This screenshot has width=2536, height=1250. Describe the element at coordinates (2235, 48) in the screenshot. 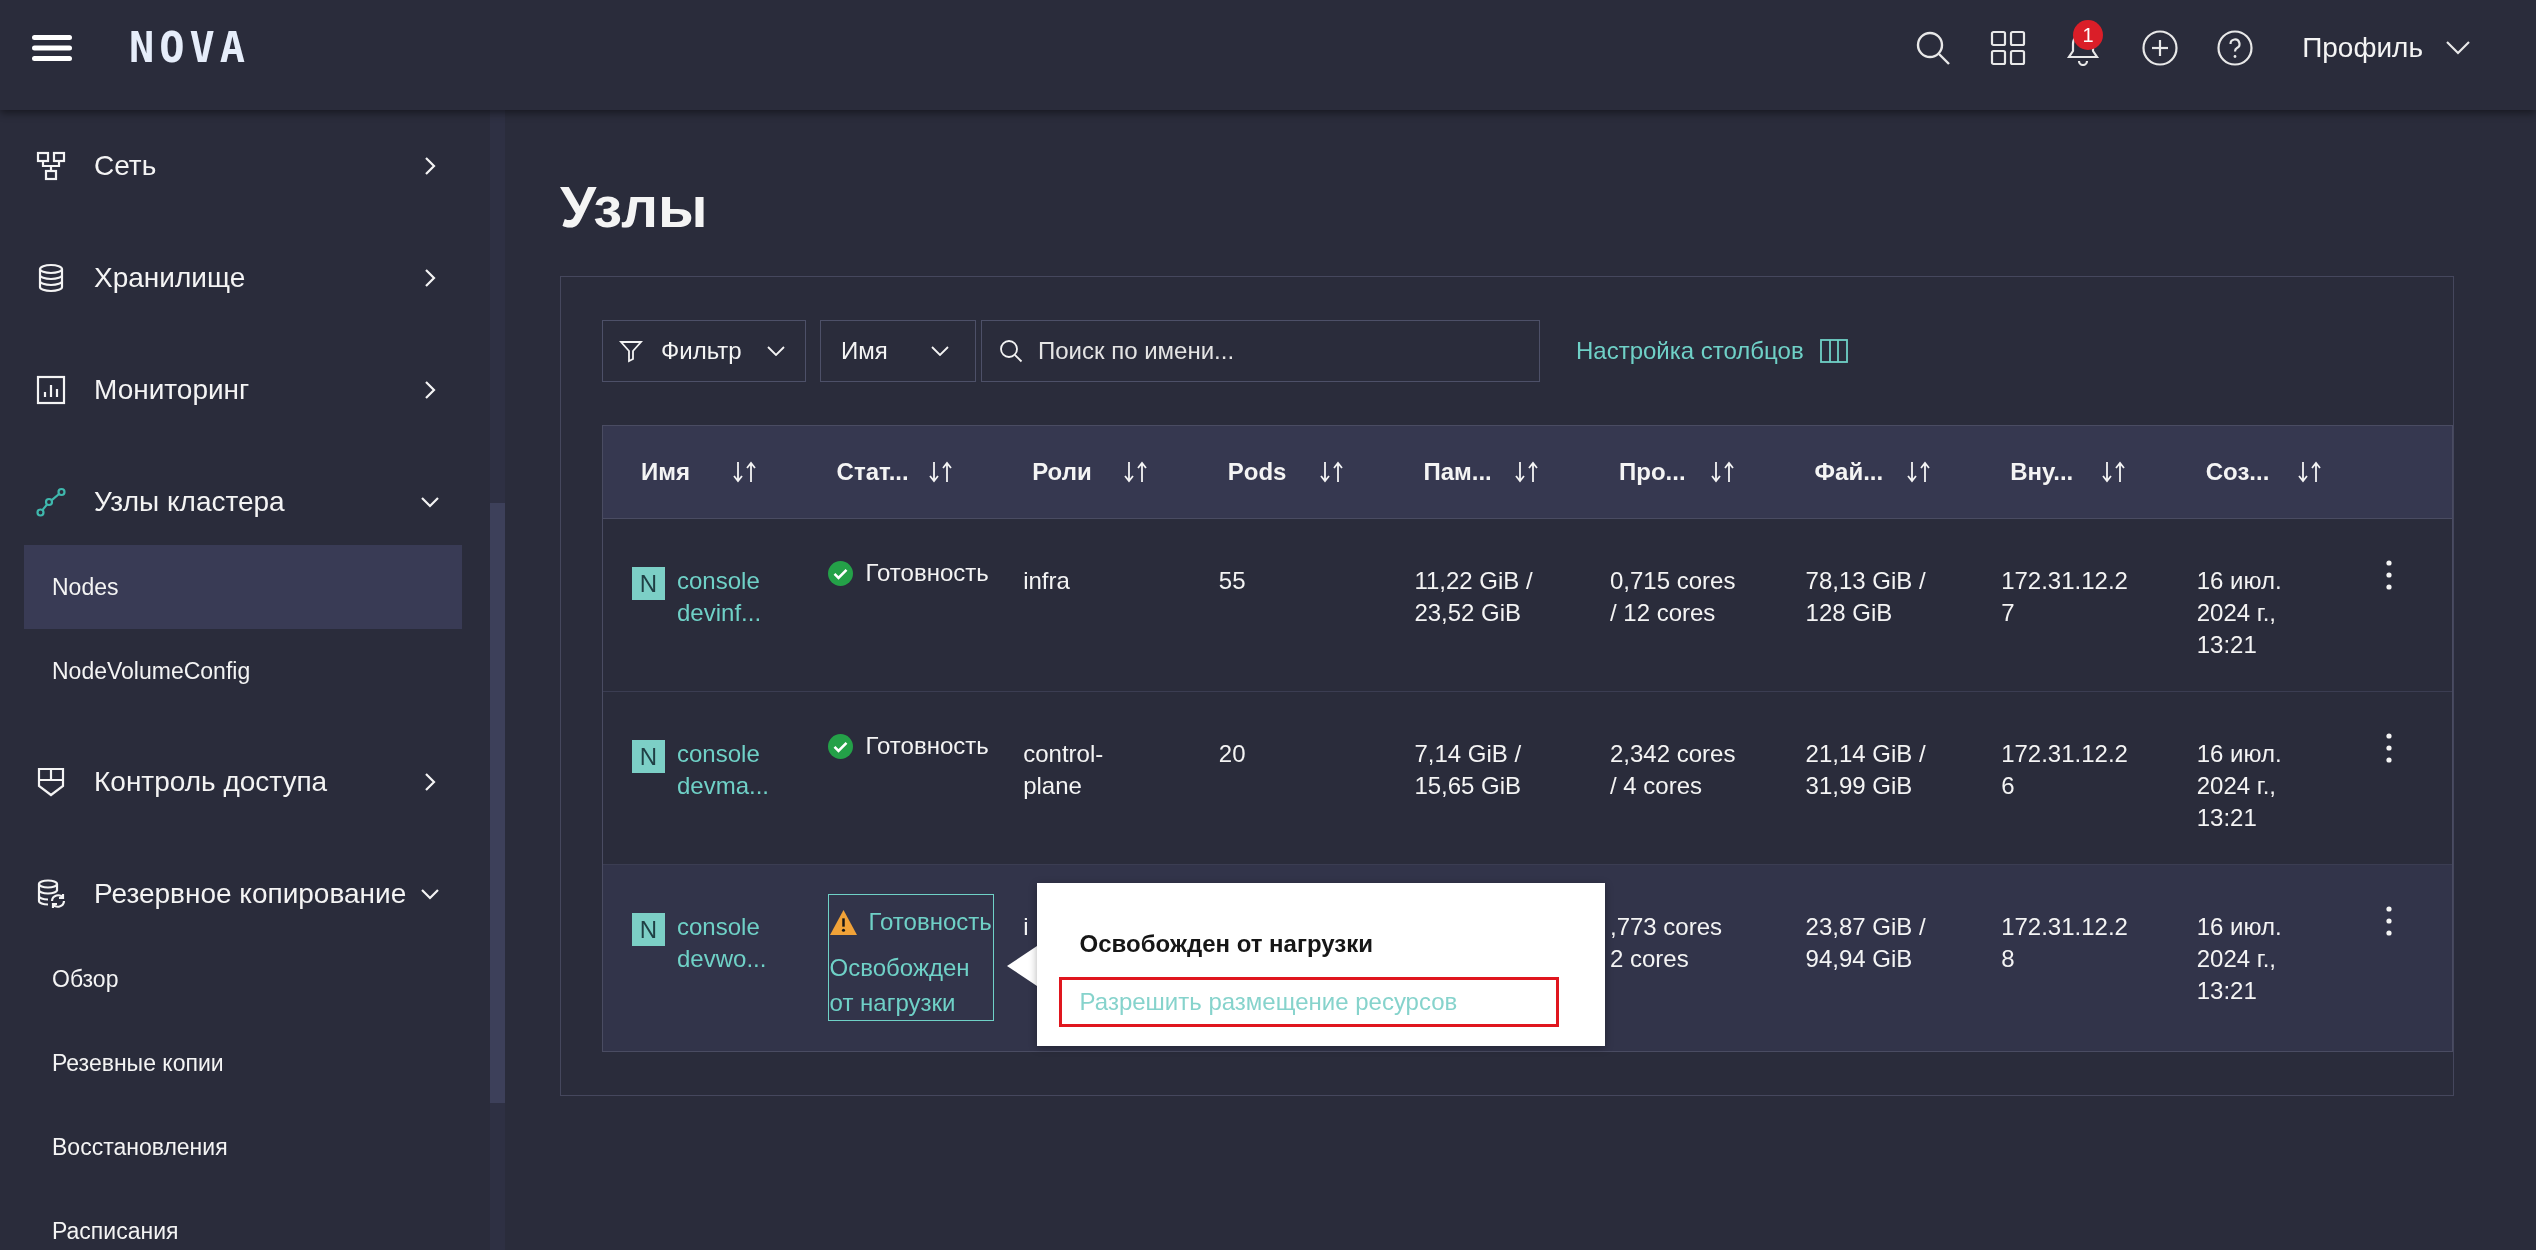

I see `help-icon` at that location.